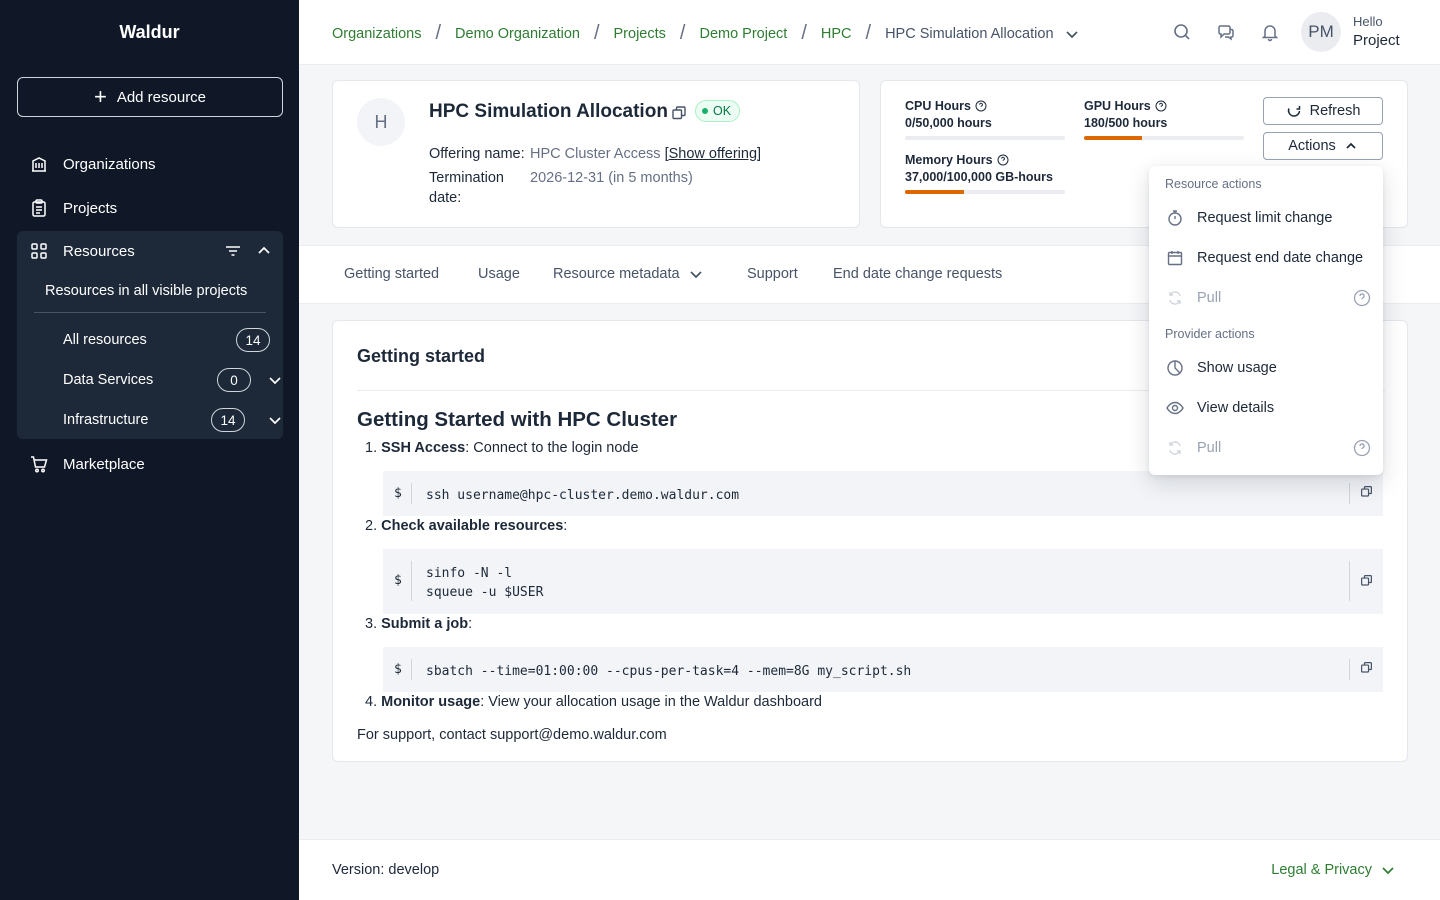 The width and height of the screenshot is (1440, 900). I want to click on user-name: Project, so click(1376, 40).